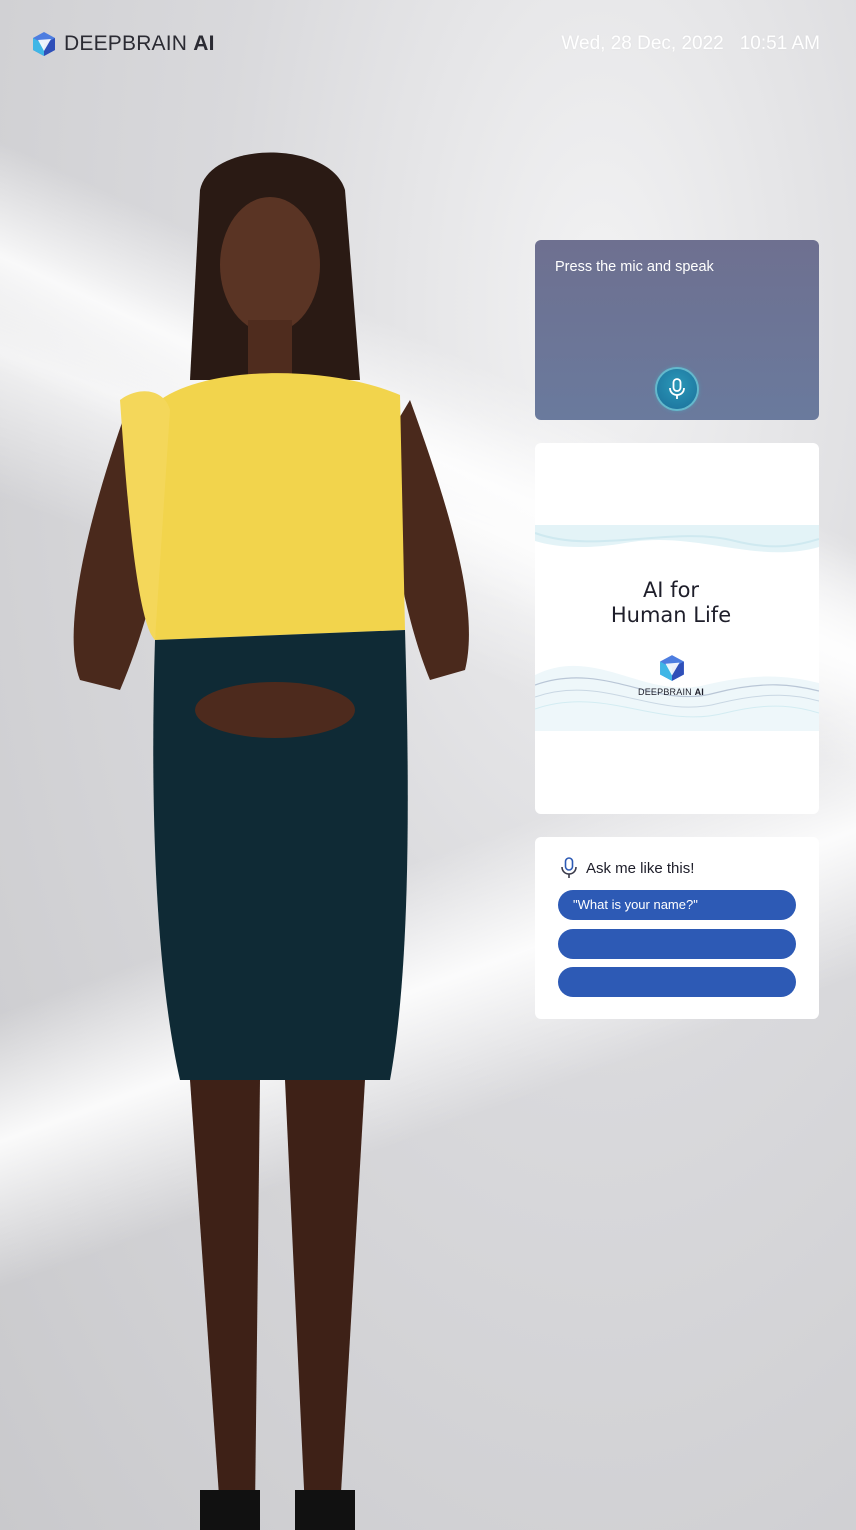 Image resolution: width=856 pixels, height=1530 pixels. I want to click on banner-brand-suffix: AI, so click(699, 692).